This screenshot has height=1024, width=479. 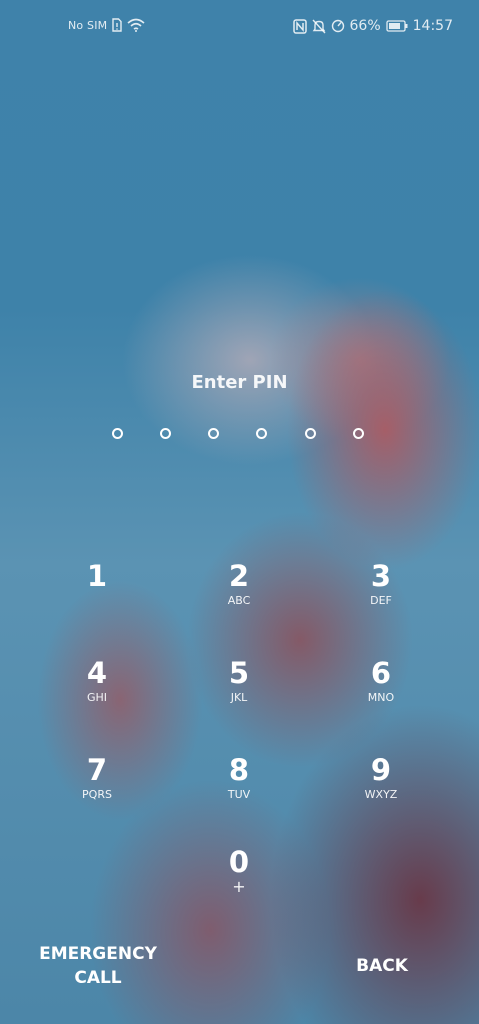 I want to click on key-3: 3 DEF, so click(x=381, y=595).